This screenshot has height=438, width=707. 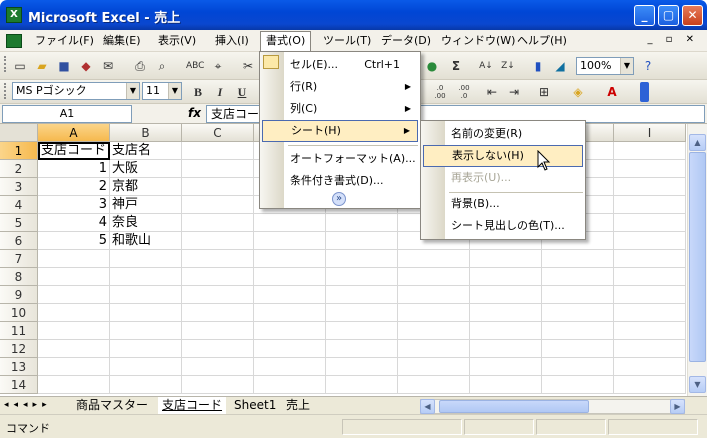 I want to click on row-header: 2, so click(x=19, y=169).